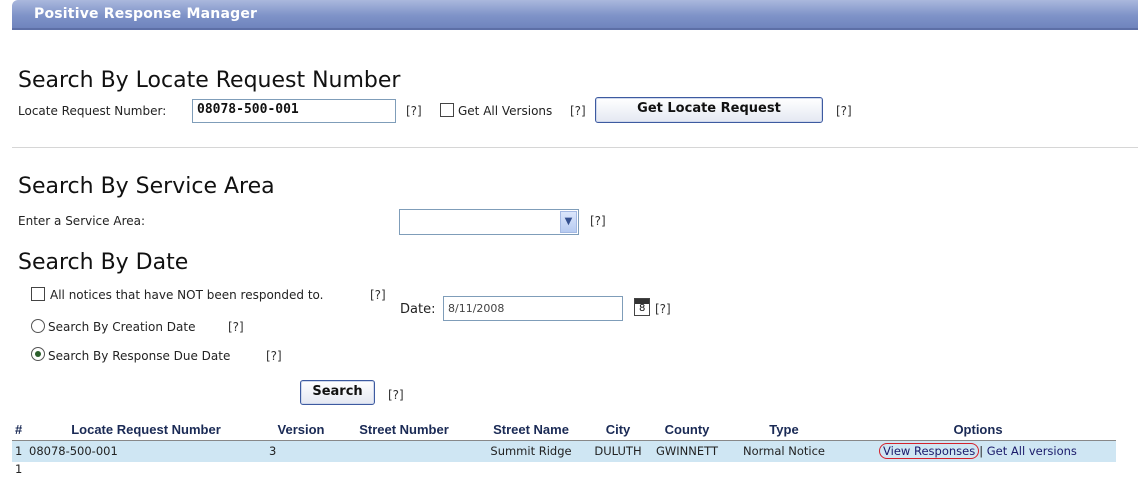 The image size is (1138, 482). What do you see at coordinates (404, 451) in the screenshot?
I see `cell-street-number` at bounding box center [404, 451].